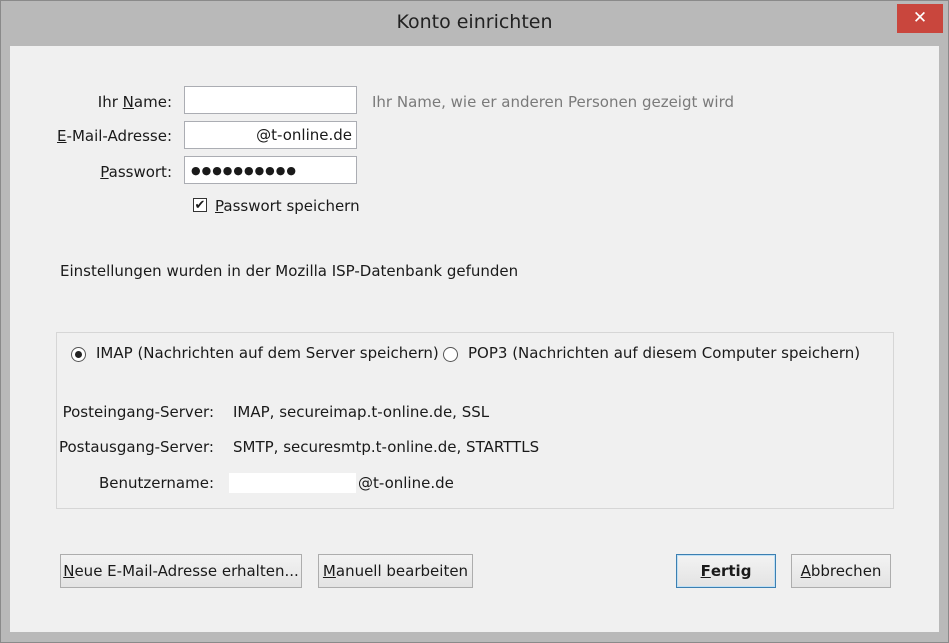 This screenshot has height=643, width=949. I want to click on password-label: Passwort:, so click(136, 172).